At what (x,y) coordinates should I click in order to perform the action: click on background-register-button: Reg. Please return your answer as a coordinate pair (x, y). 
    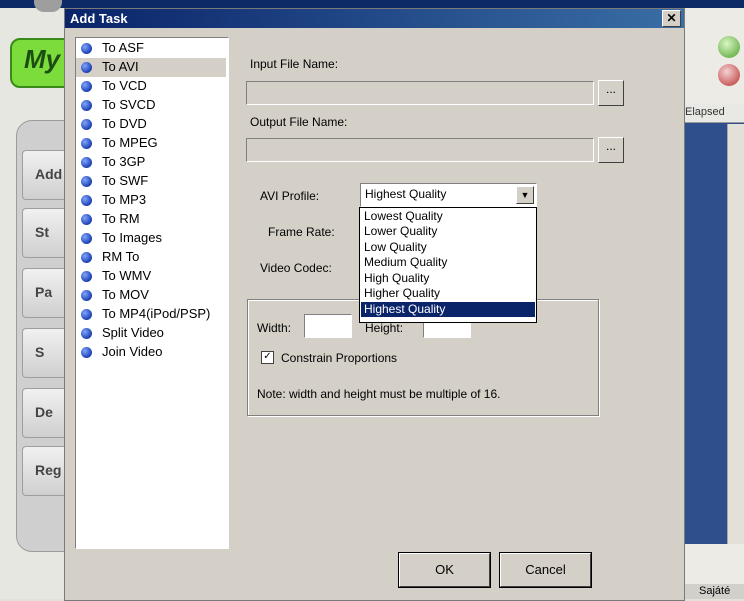
    Looking at the image, I should click on (45, 471).